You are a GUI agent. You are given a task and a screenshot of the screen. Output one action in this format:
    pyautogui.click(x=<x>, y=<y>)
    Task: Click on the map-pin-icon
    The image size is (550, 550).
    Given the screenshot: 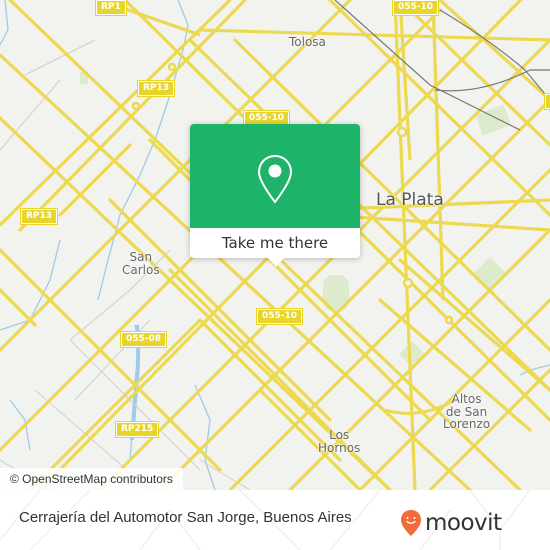 What is the action you would take?
    pyautogui.click(x=275, y=179)
    